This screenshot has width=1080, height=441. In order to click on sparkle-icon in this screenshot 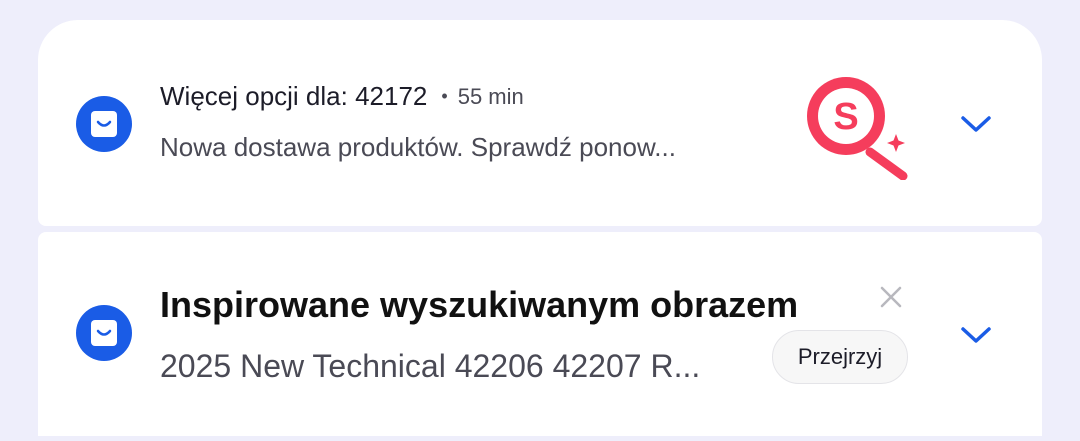, I will do `click(896, 143)`.